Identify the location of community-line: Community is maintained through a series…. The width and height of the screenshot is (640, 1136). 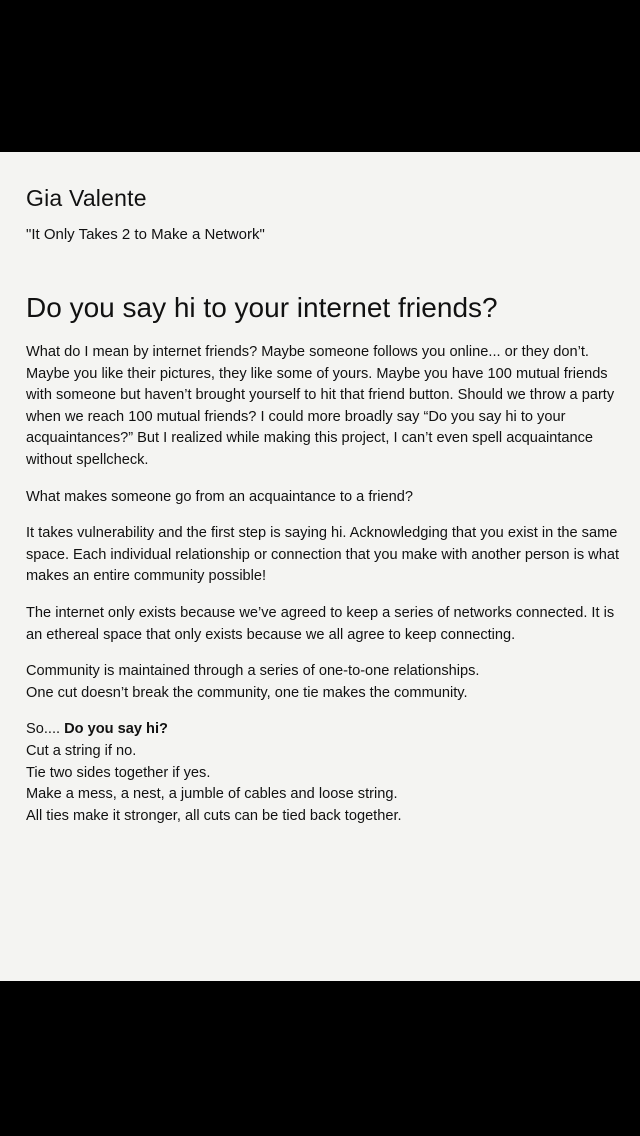
(253, 671).